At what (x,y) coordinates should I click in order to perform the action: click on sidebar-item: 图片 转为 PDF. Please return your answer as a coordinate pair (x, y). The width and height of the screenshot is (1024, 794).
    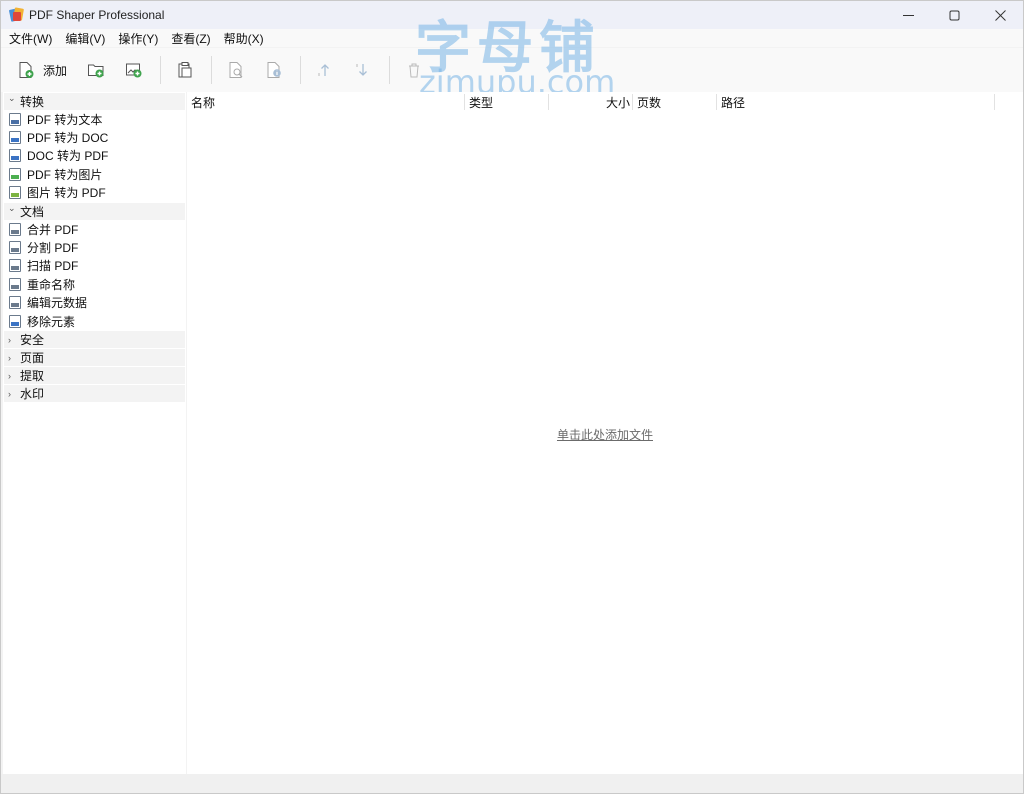
    Looking at the image, I should click on (94, 193).